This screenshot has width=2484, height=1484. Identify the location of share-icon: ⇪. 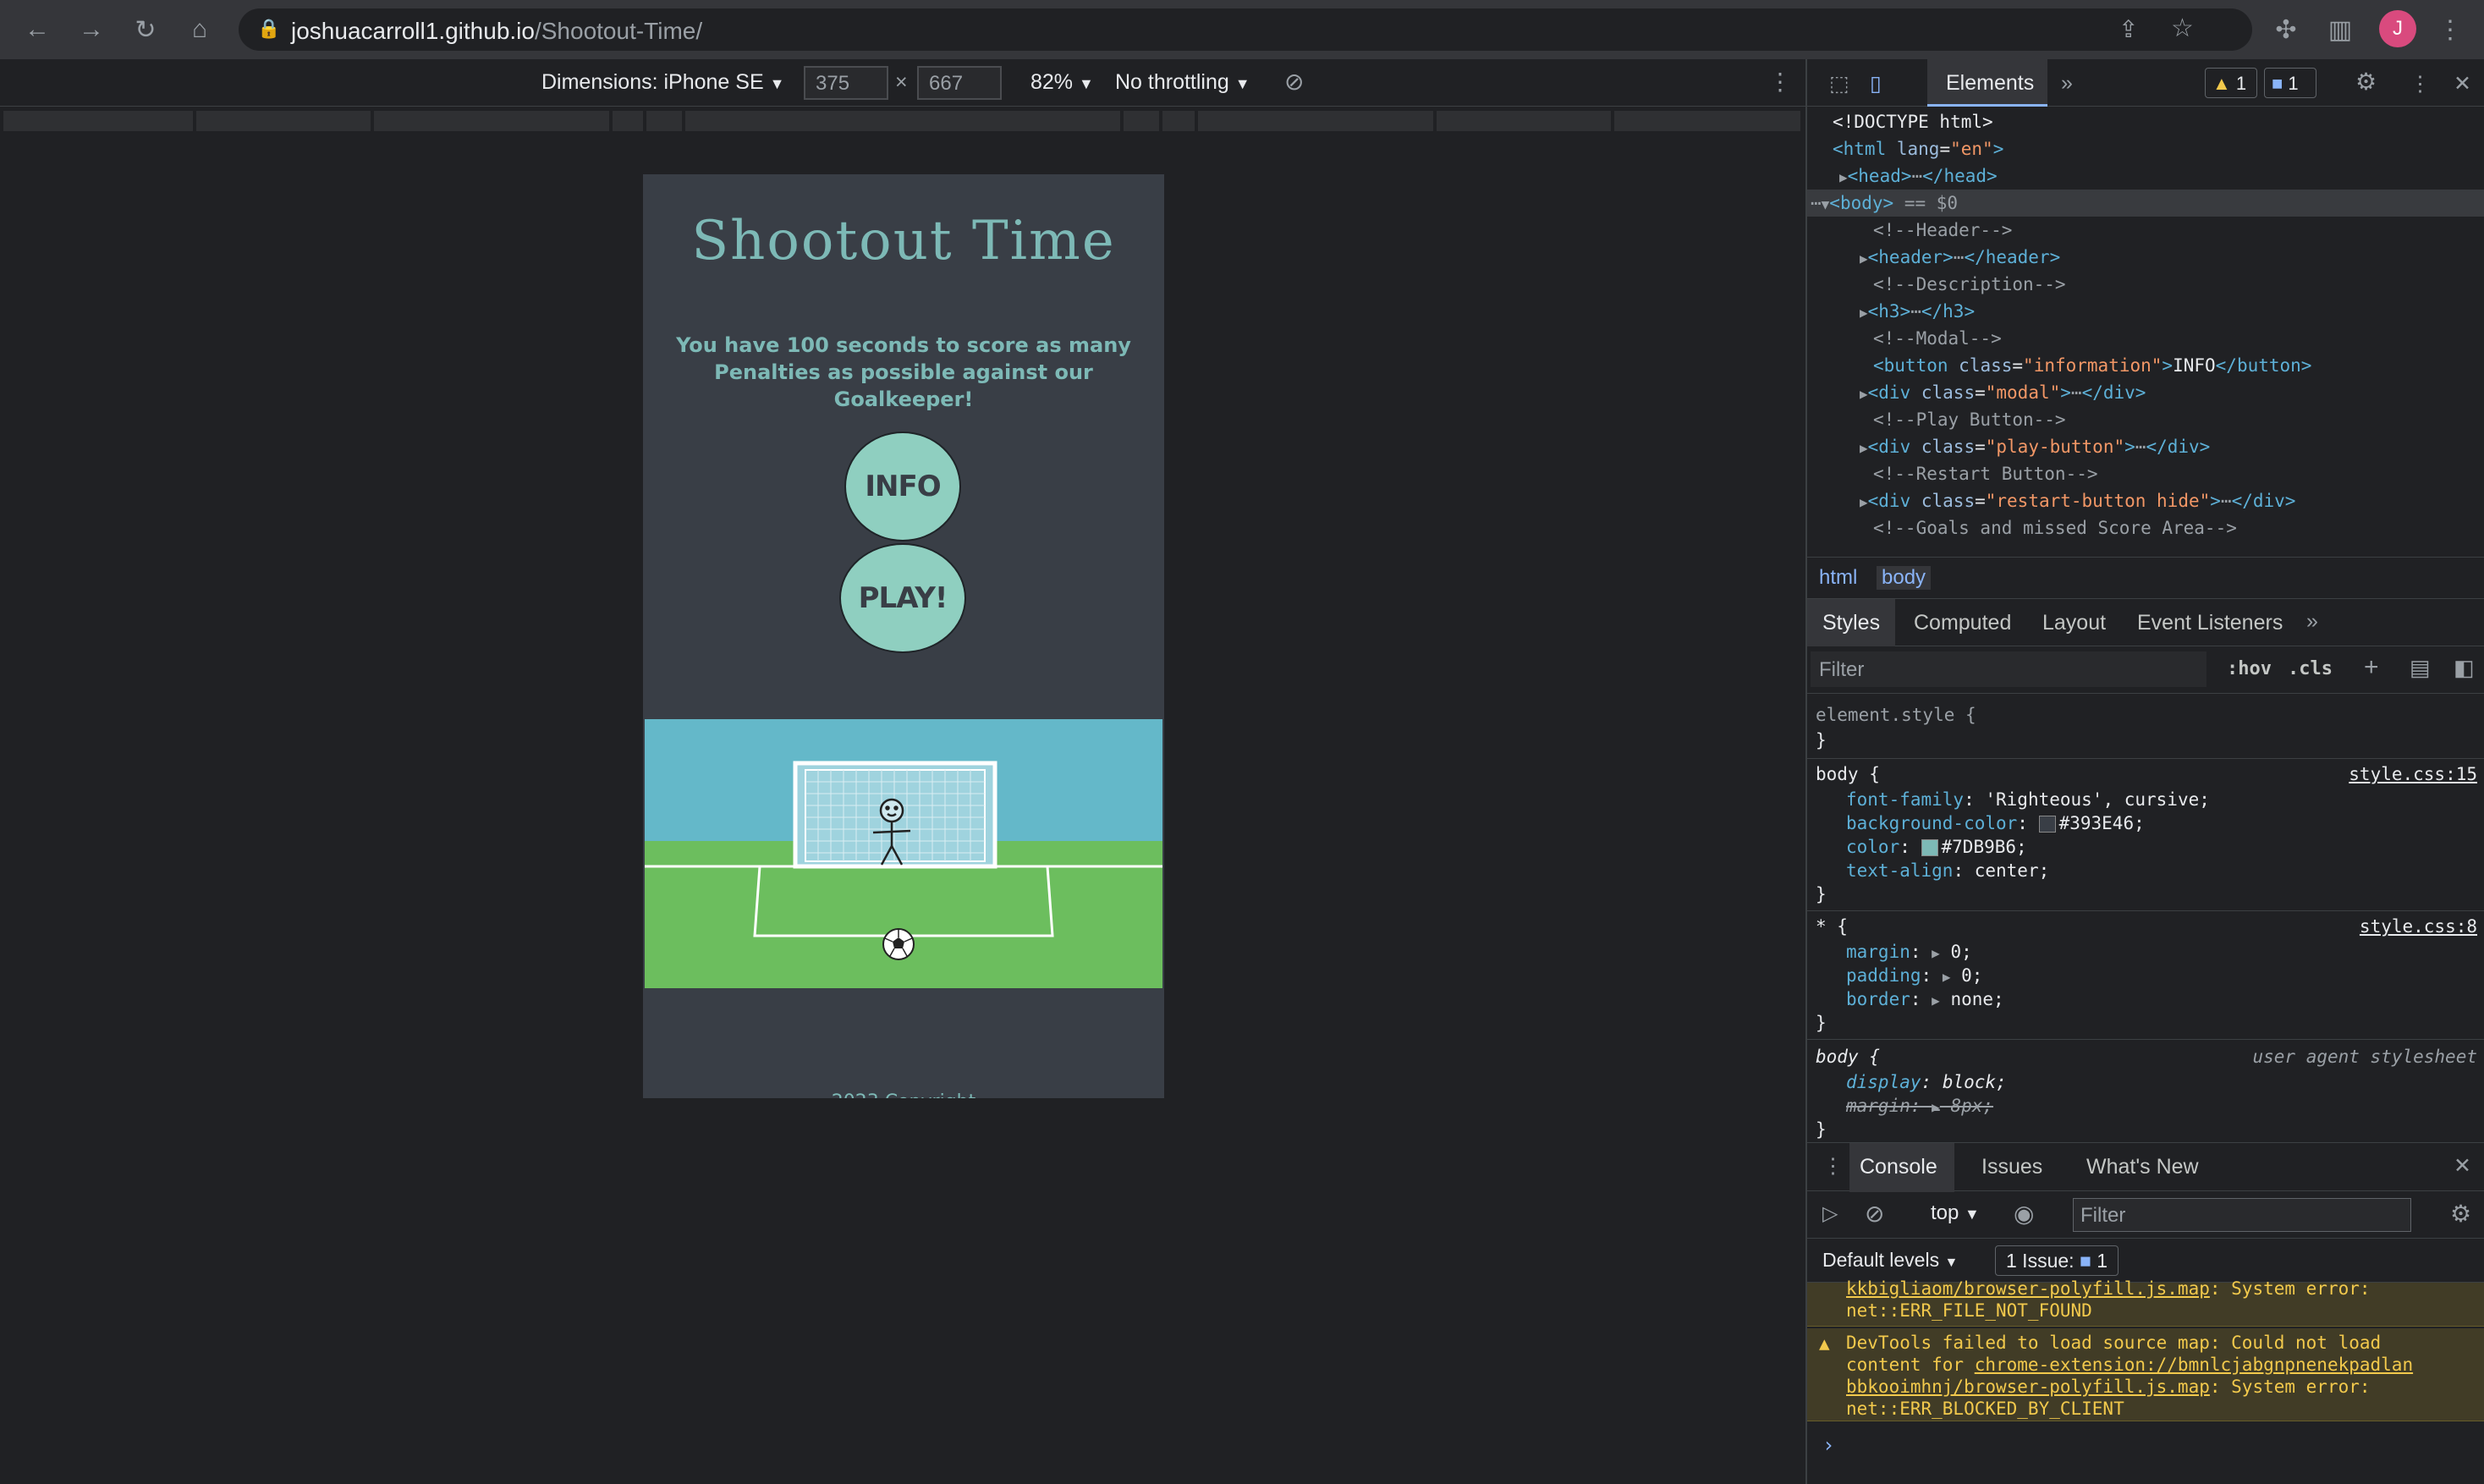
(2128, 29).